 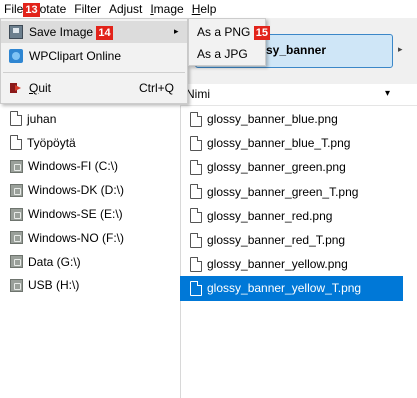 I want to click on file-item: glossy_banner_yellow.png, so click(x=298, y=264).